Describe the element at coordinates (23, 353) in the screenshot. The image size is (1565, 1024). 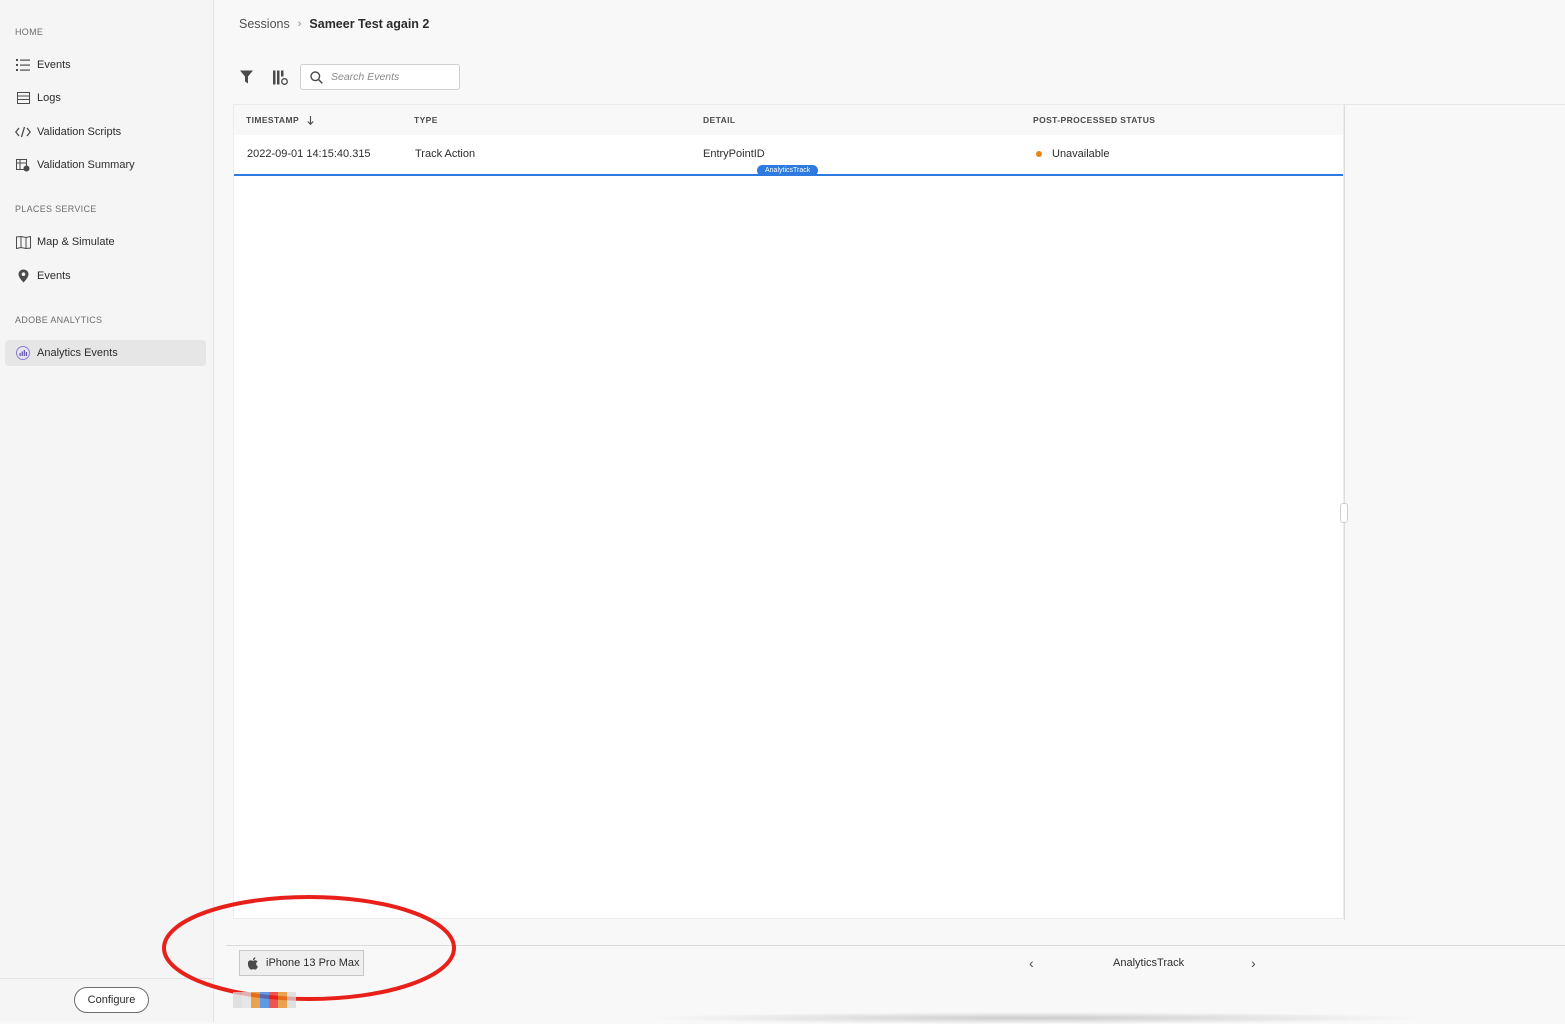
I see `analytics-icon` at that location.